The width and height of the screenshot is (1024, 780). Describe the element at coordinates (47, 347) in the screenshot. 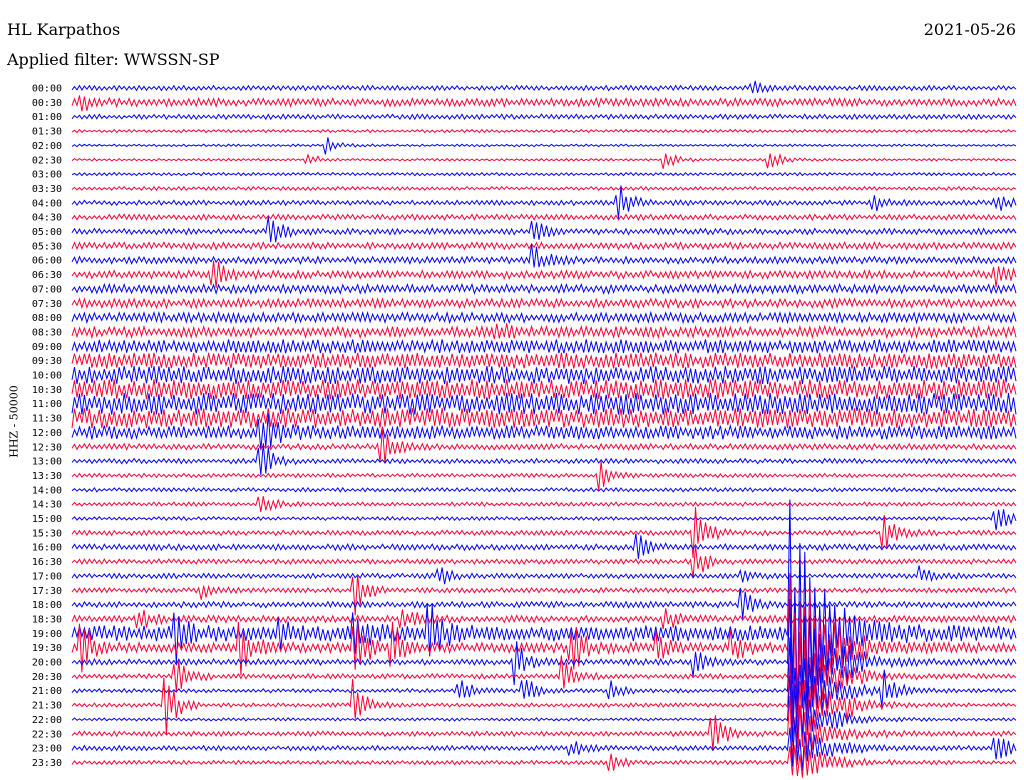

I see `row-label: 09:00` at that location.